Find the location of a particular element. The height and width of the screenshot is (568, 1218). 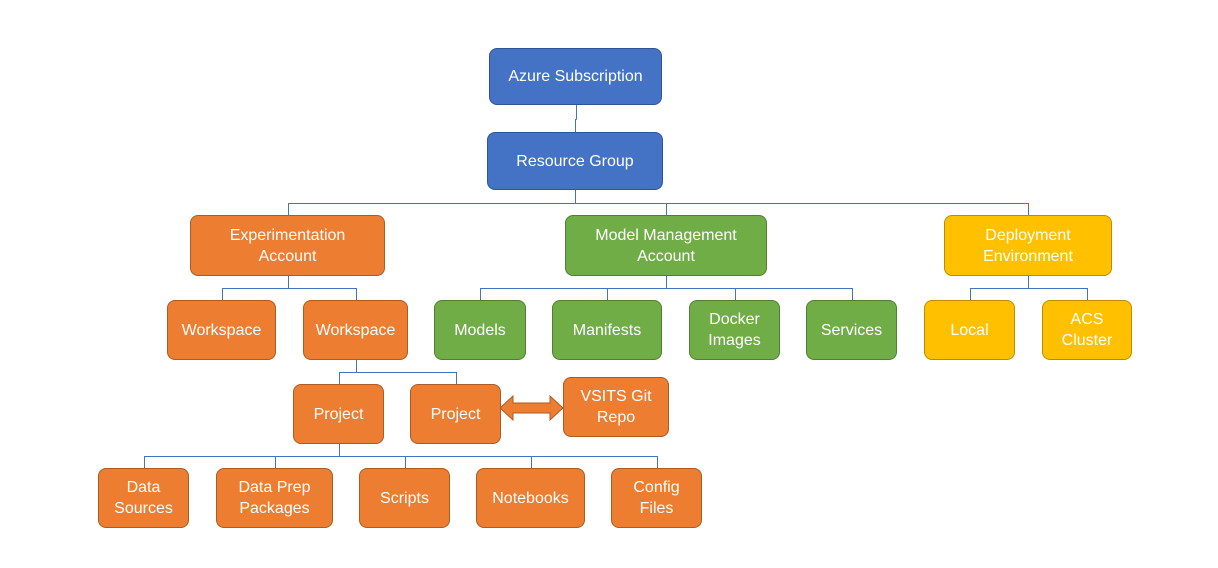

bidirectional-arrow-project-vsits is located at coordinates (531, 408).